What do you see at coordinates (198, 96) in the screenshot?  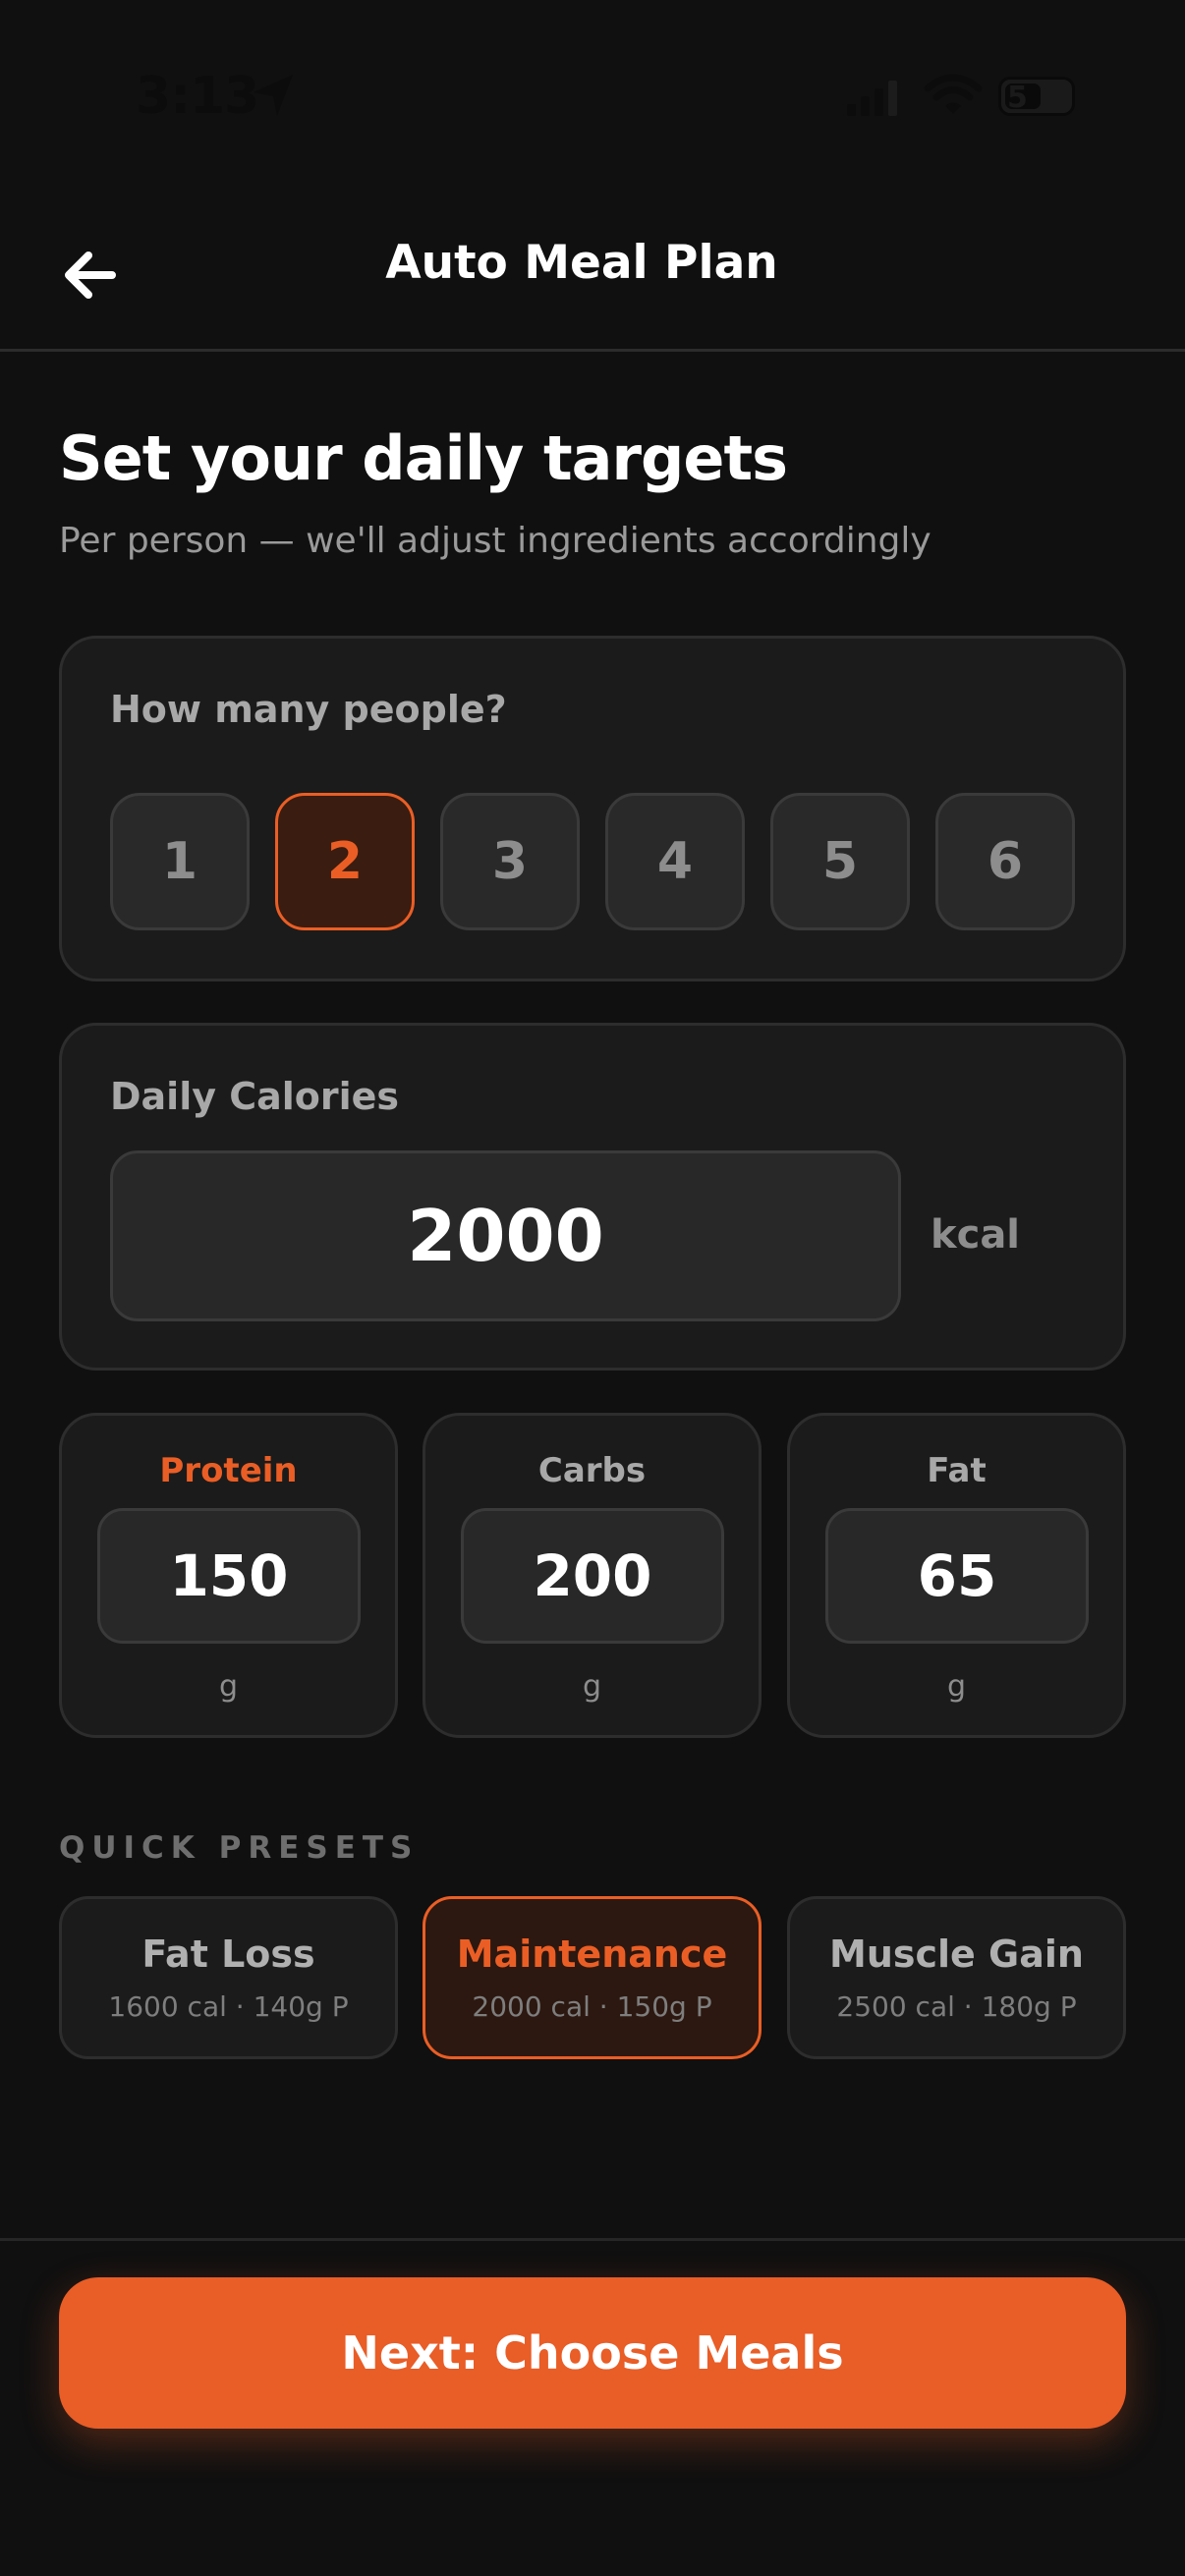 I see `status-time: 3:13` at bounding box center [198, 96].